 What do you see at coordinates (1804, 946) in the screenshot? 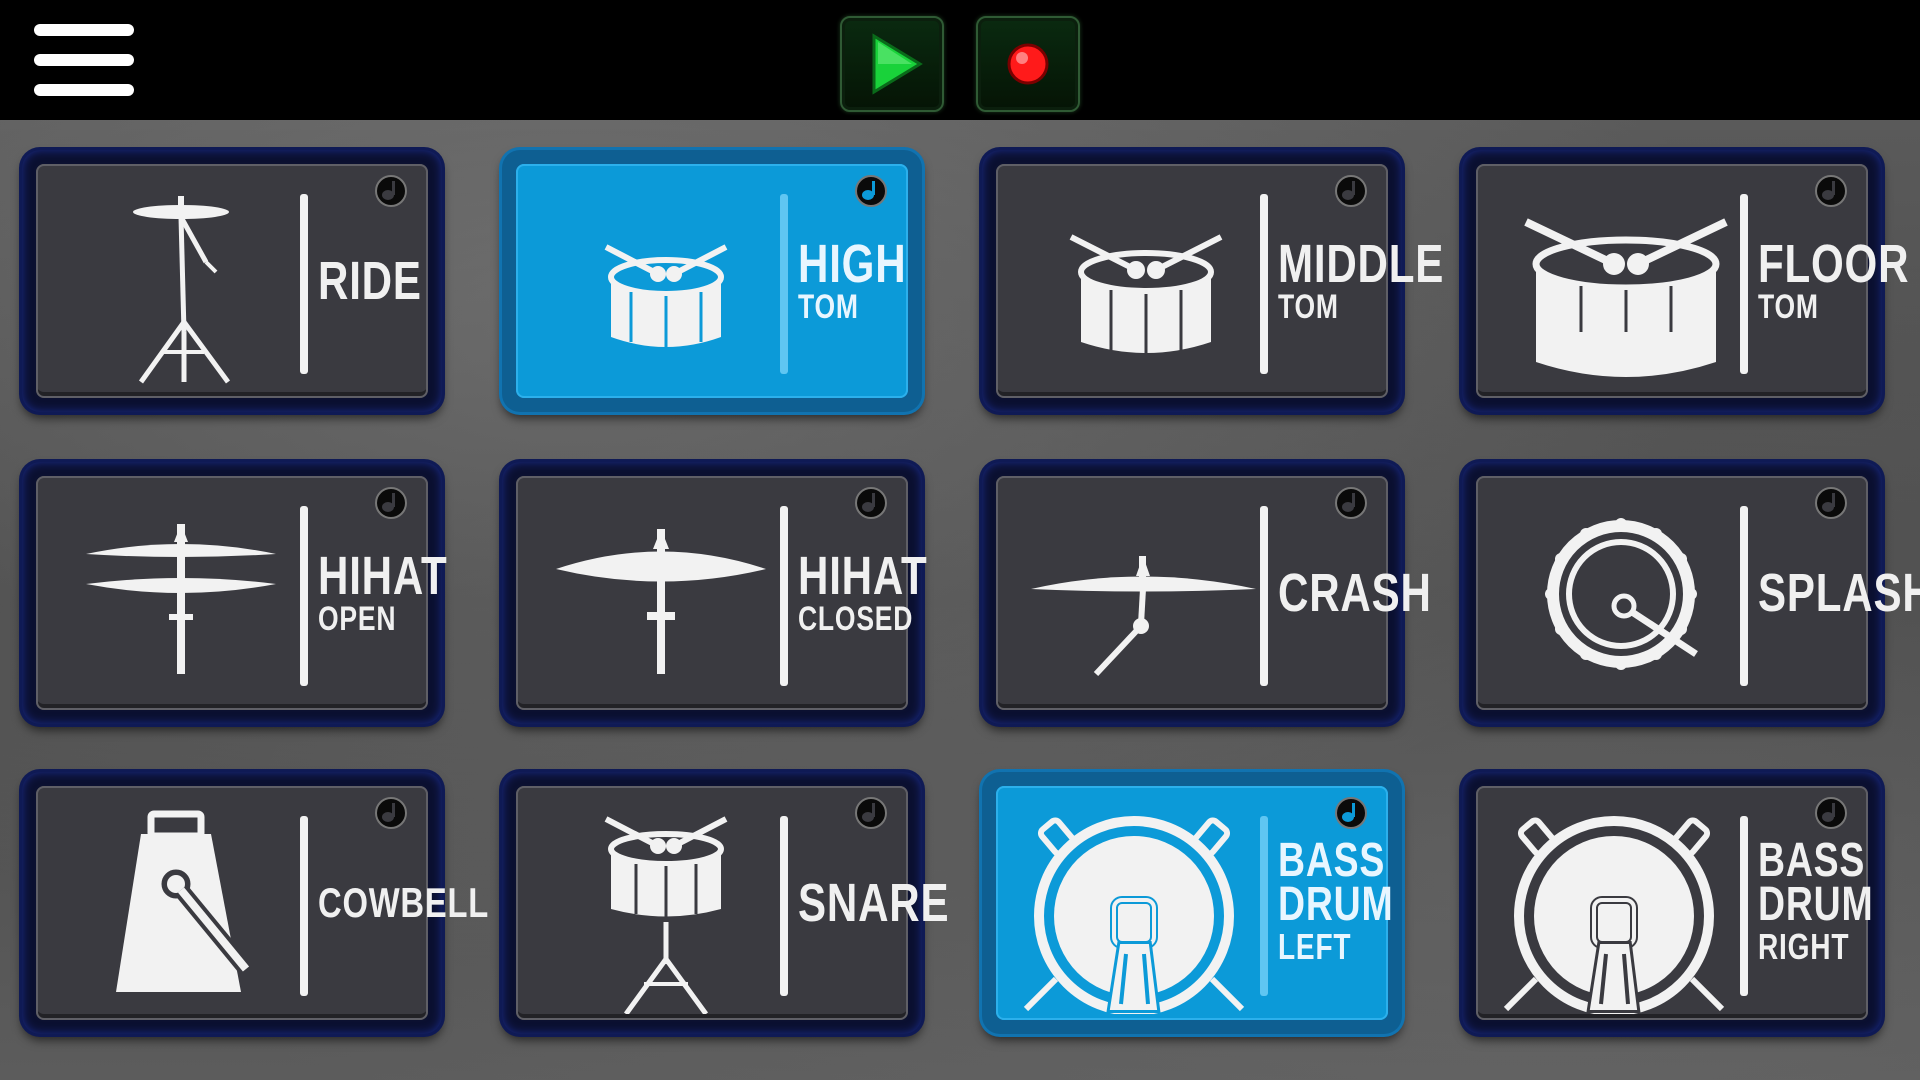
I see `pad-label-line: RIGHT` at bounding box center [1804, 946].